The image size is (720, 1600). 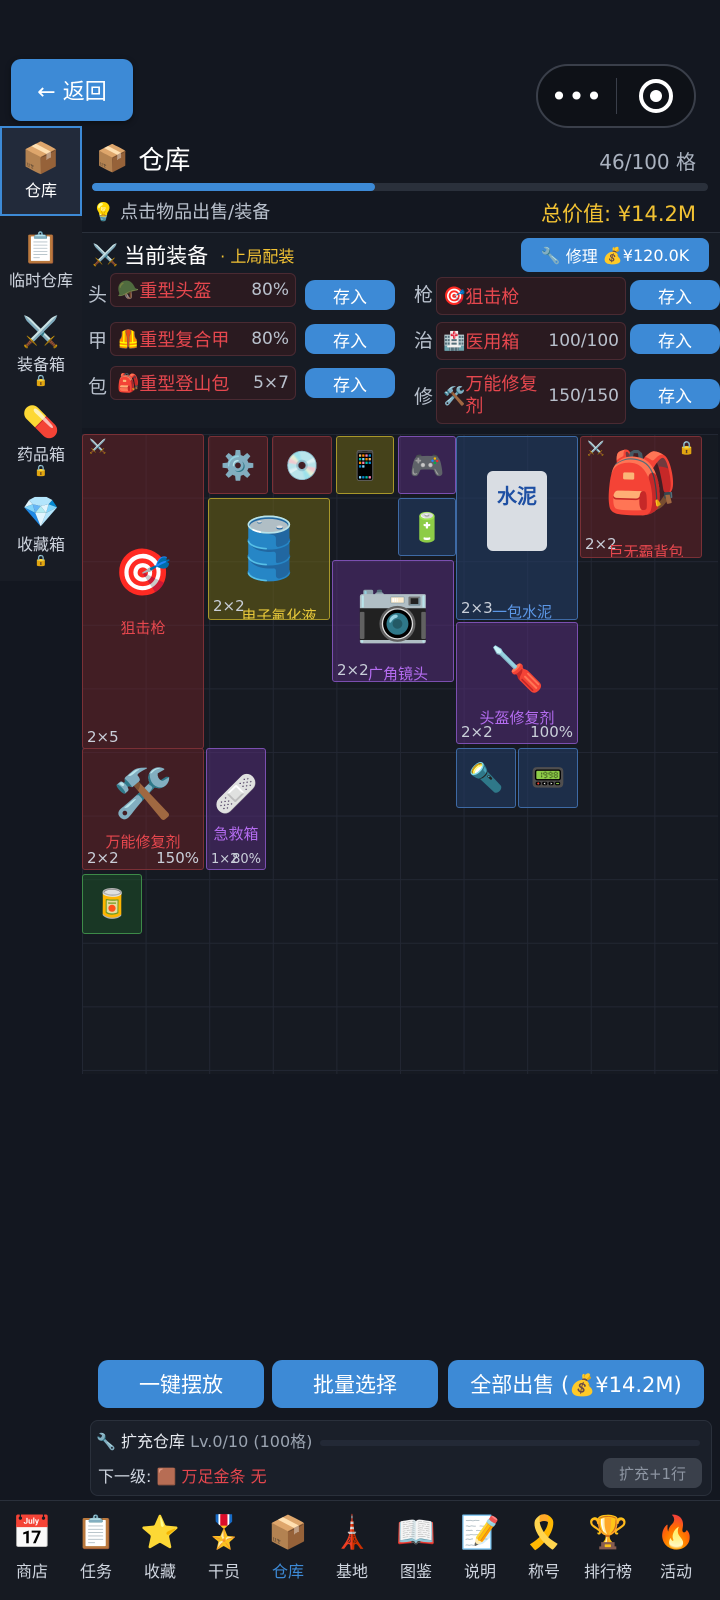 I want to click on nav-label: 商店, so click(x=31, y=1571).